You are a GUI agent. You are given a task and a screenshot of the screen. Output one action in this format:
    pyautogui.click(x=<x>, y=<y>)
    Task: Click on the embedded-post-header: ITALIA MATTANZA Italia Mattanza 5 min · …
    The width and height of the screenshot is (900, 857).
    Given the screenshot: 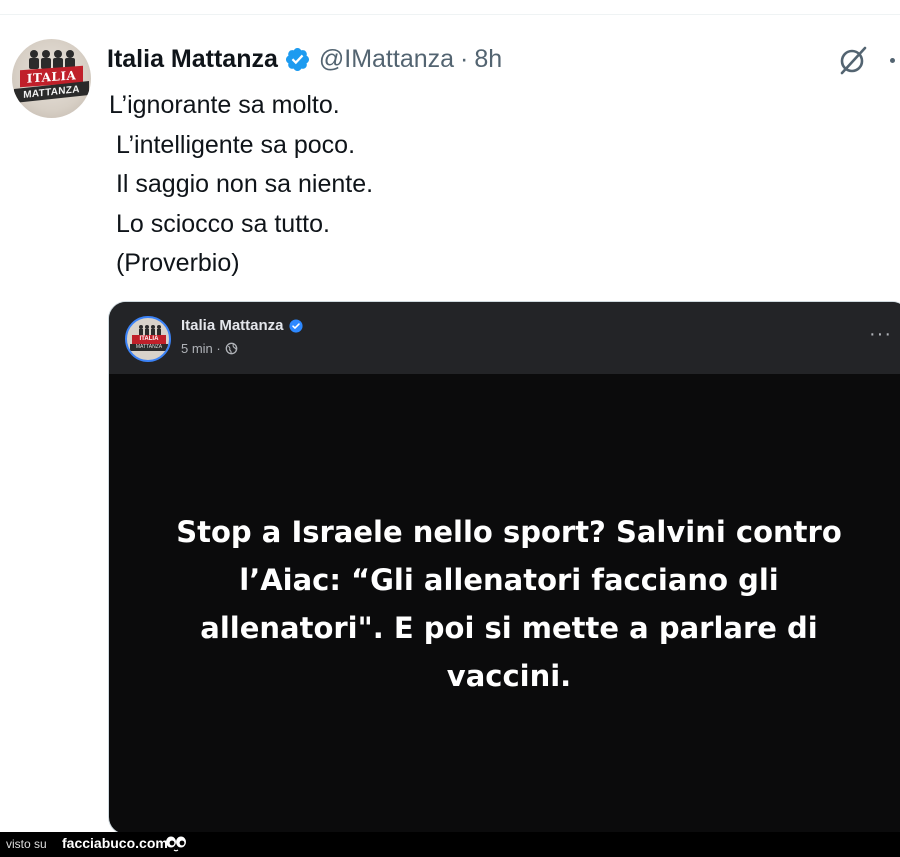 What is the action you would take?
    pyautogui.click(x=504, y=338)
    